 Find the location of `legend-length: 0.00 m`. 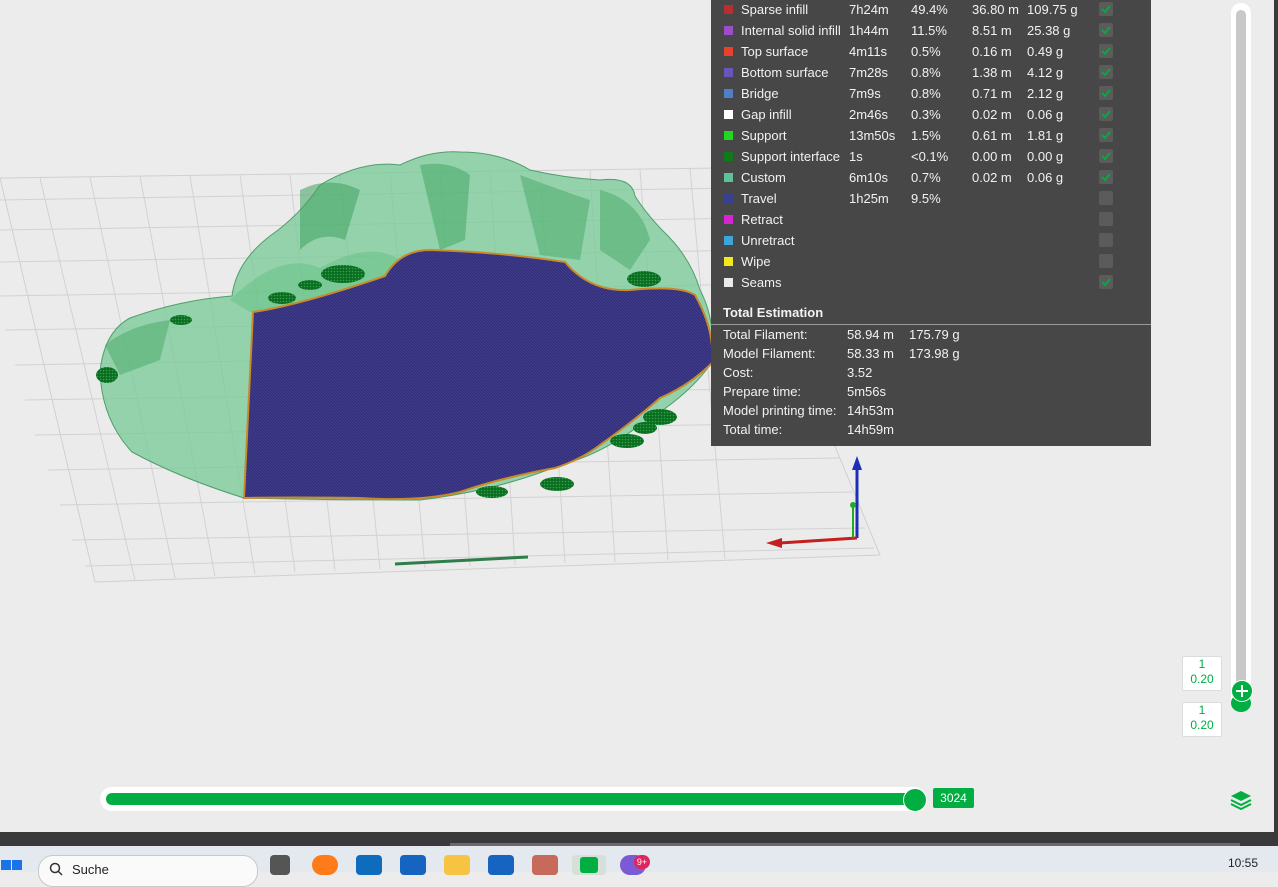

legend-length: 0.00 m is located at coordinates (992, 156).